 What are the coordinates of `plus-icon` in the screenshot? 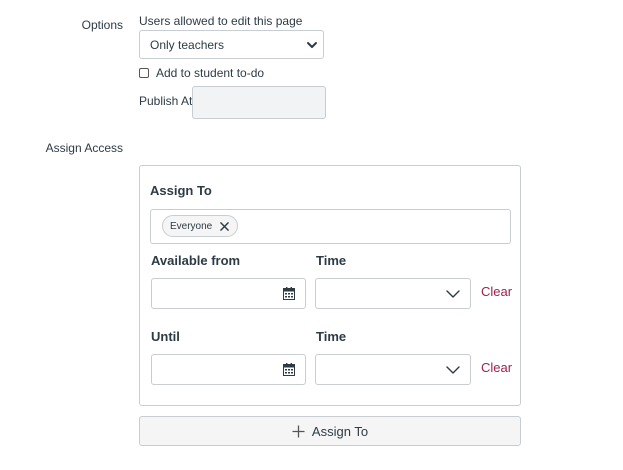 It's located at (298, 431).